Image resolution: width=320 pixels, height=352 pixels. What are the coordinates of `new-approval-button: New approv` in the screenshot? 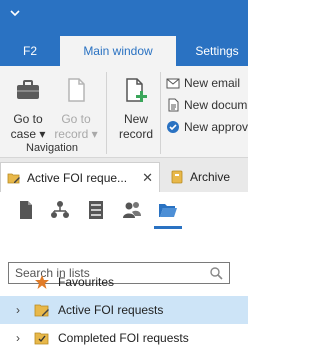 It's located at (207, 127).